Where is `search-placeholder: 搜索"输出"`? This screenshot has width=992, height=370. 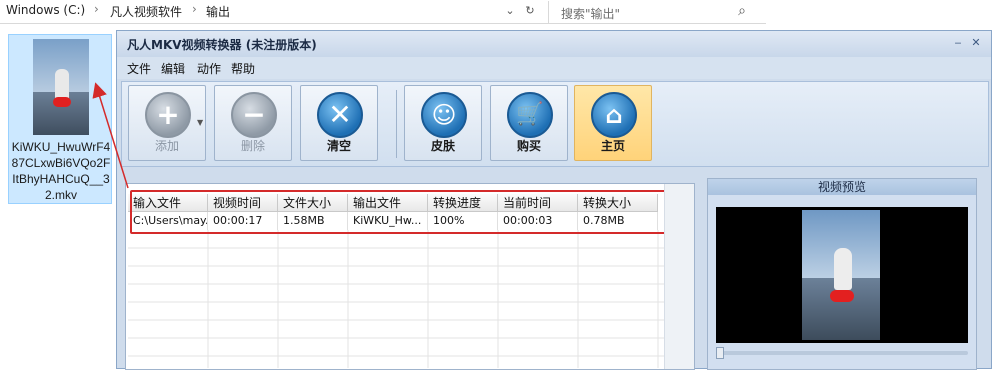 search-placeholder: 搜索"输出" is located at coordinates (591, 14).